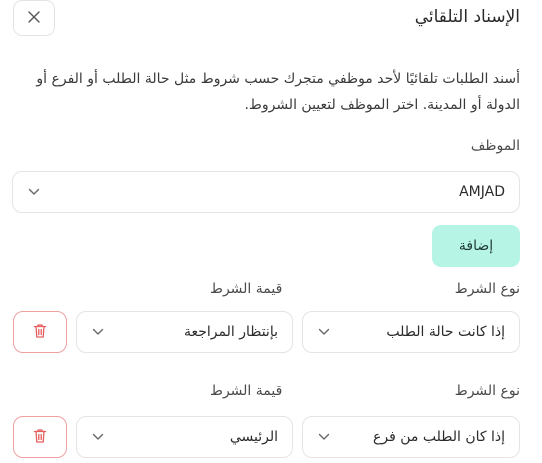  What do you see at coordinates (445, 332) in the screenshot?
I see `condition-type-value: إذا كانت حالة الطلب` at bounding box center [445, 332].